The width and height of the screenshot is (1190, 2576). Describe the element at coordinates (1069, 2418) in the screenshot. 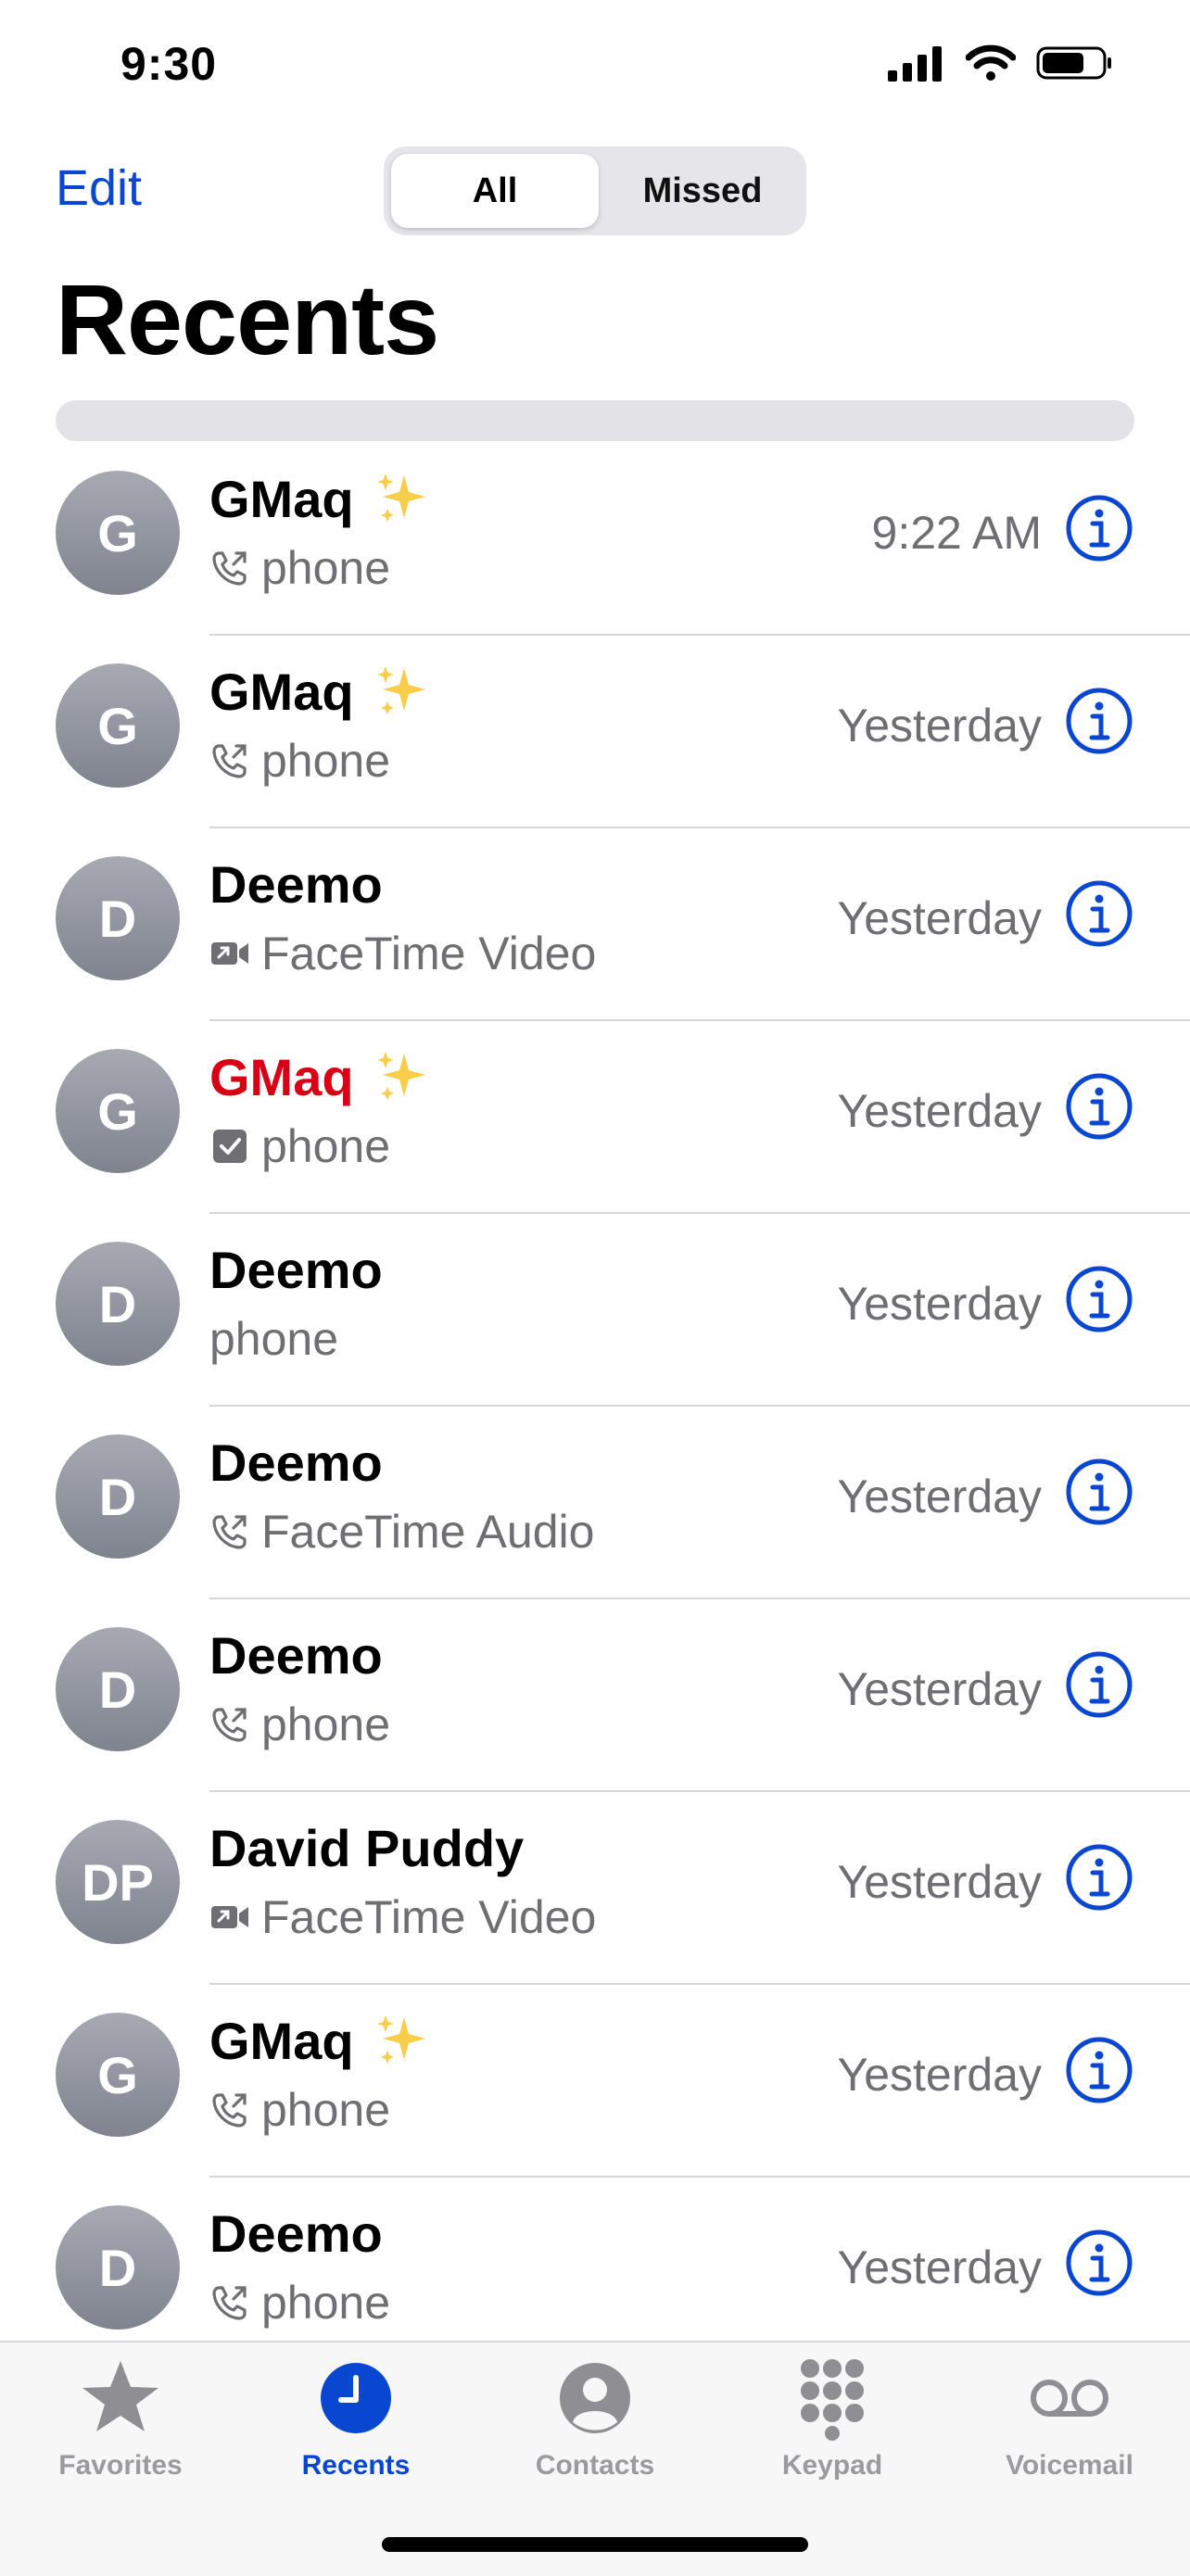

I see `tab-voicemail: Voicemail` at that location.